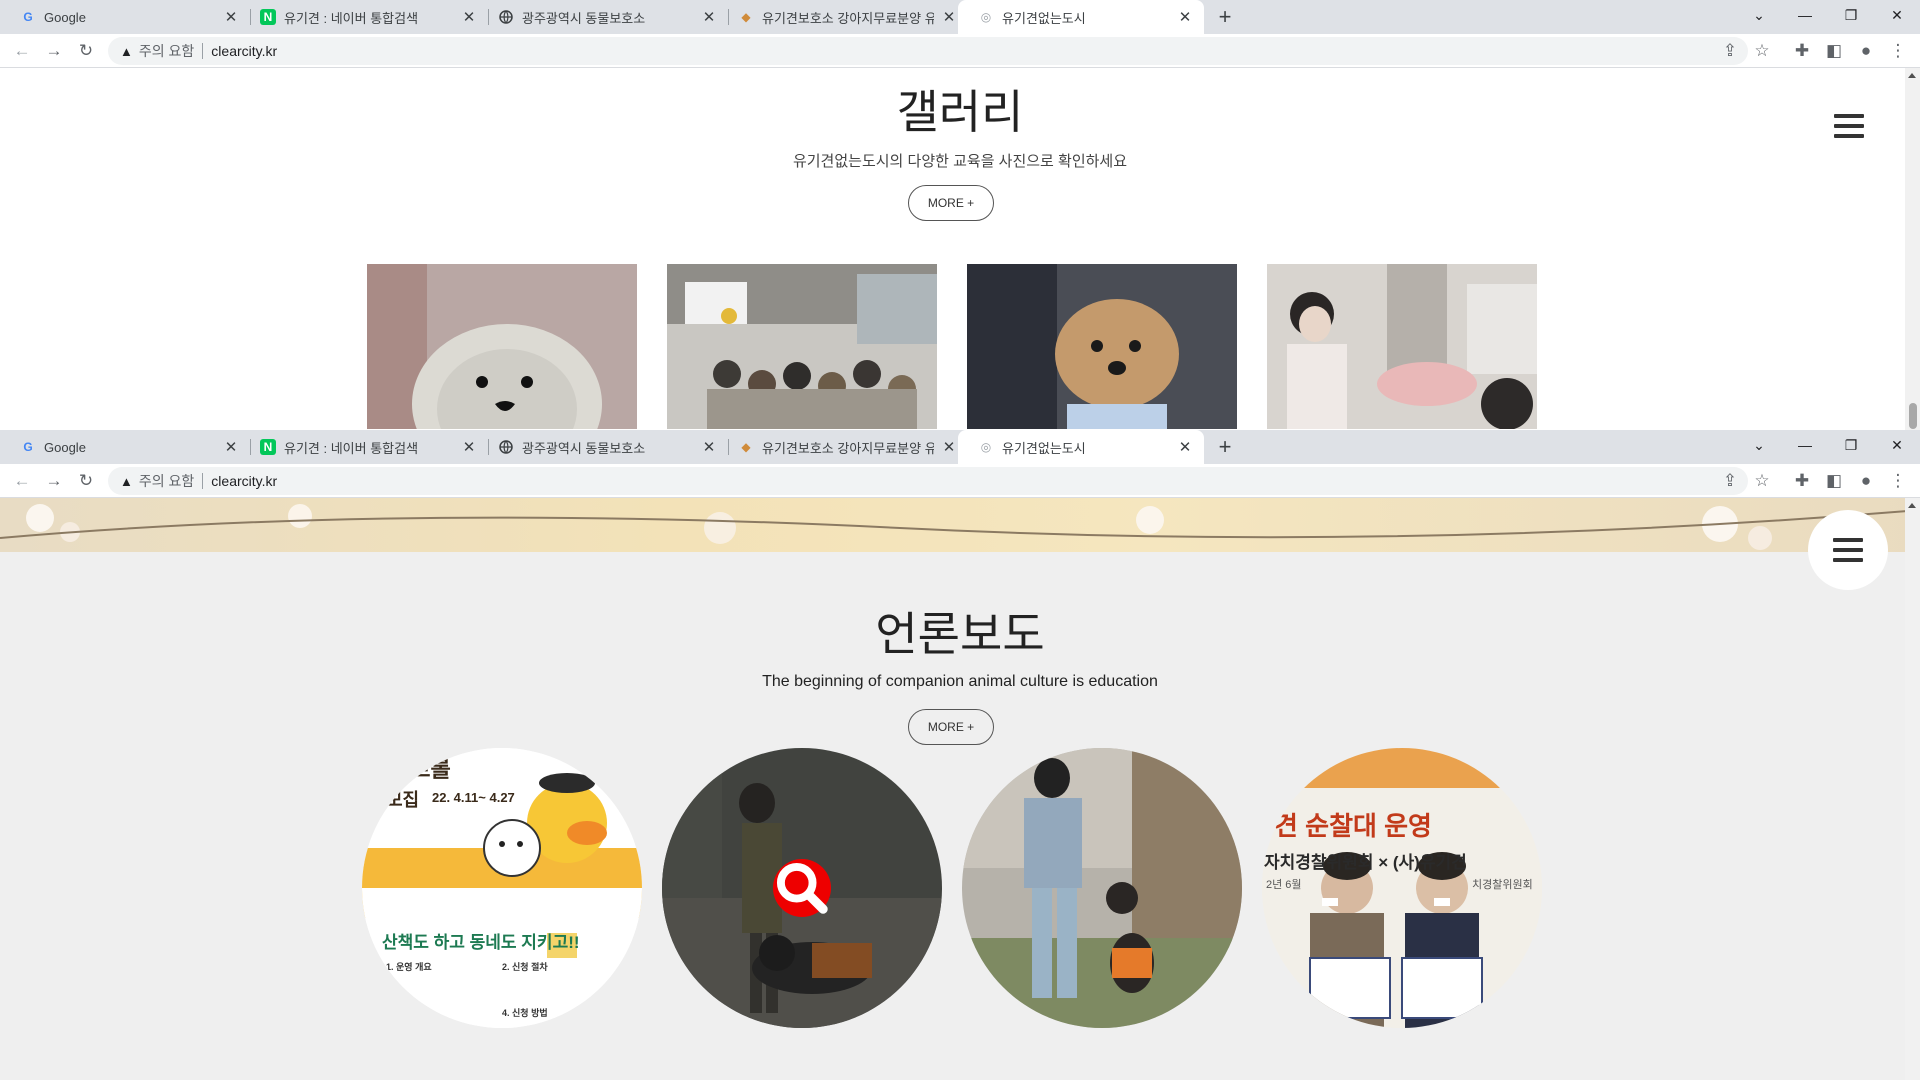 The image size is (1920, 1080). I want to click on tab-label: 유기견 : 네이버 통합검색, so click(351, 448).